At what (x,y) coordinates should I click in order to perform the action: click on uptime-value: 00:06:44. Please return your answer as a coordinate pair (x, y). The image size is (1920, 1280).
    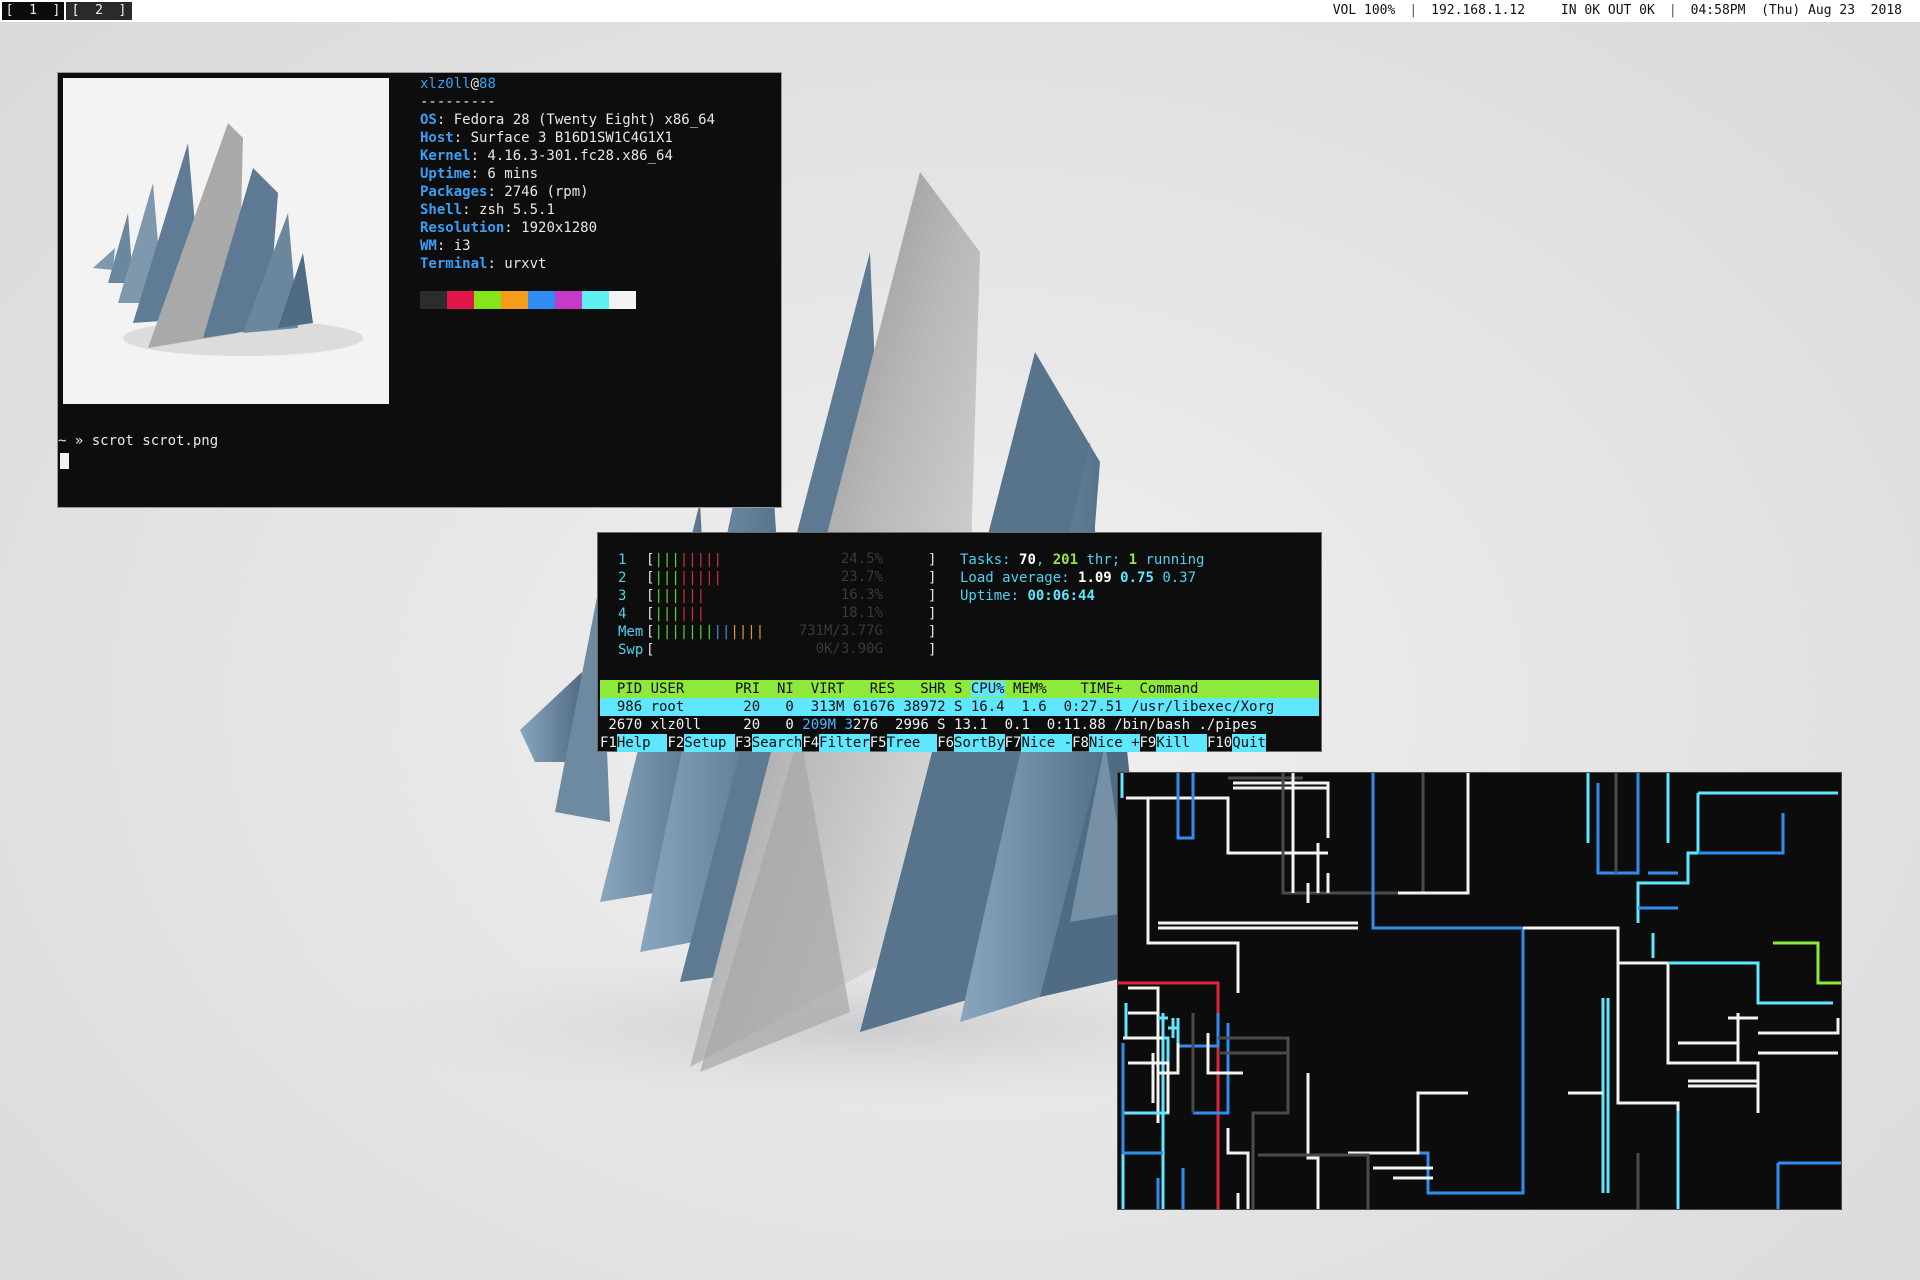
    Looking at the image, I should click on (1061, 596).